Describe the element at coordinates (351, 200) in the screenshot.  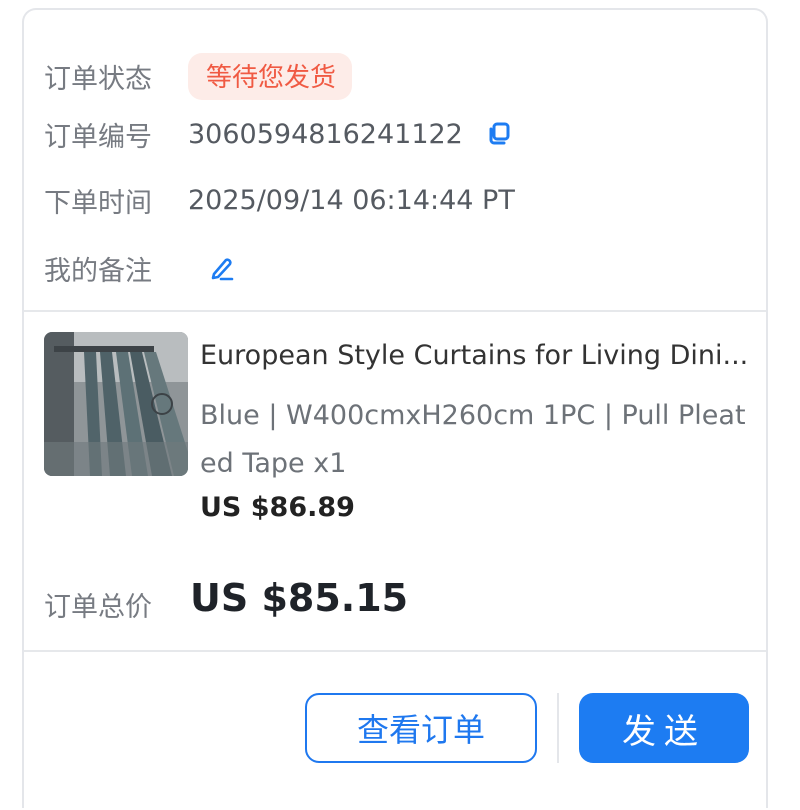
I see `order-time-value: 2025/09/14 06:14:44 PT` at that location.